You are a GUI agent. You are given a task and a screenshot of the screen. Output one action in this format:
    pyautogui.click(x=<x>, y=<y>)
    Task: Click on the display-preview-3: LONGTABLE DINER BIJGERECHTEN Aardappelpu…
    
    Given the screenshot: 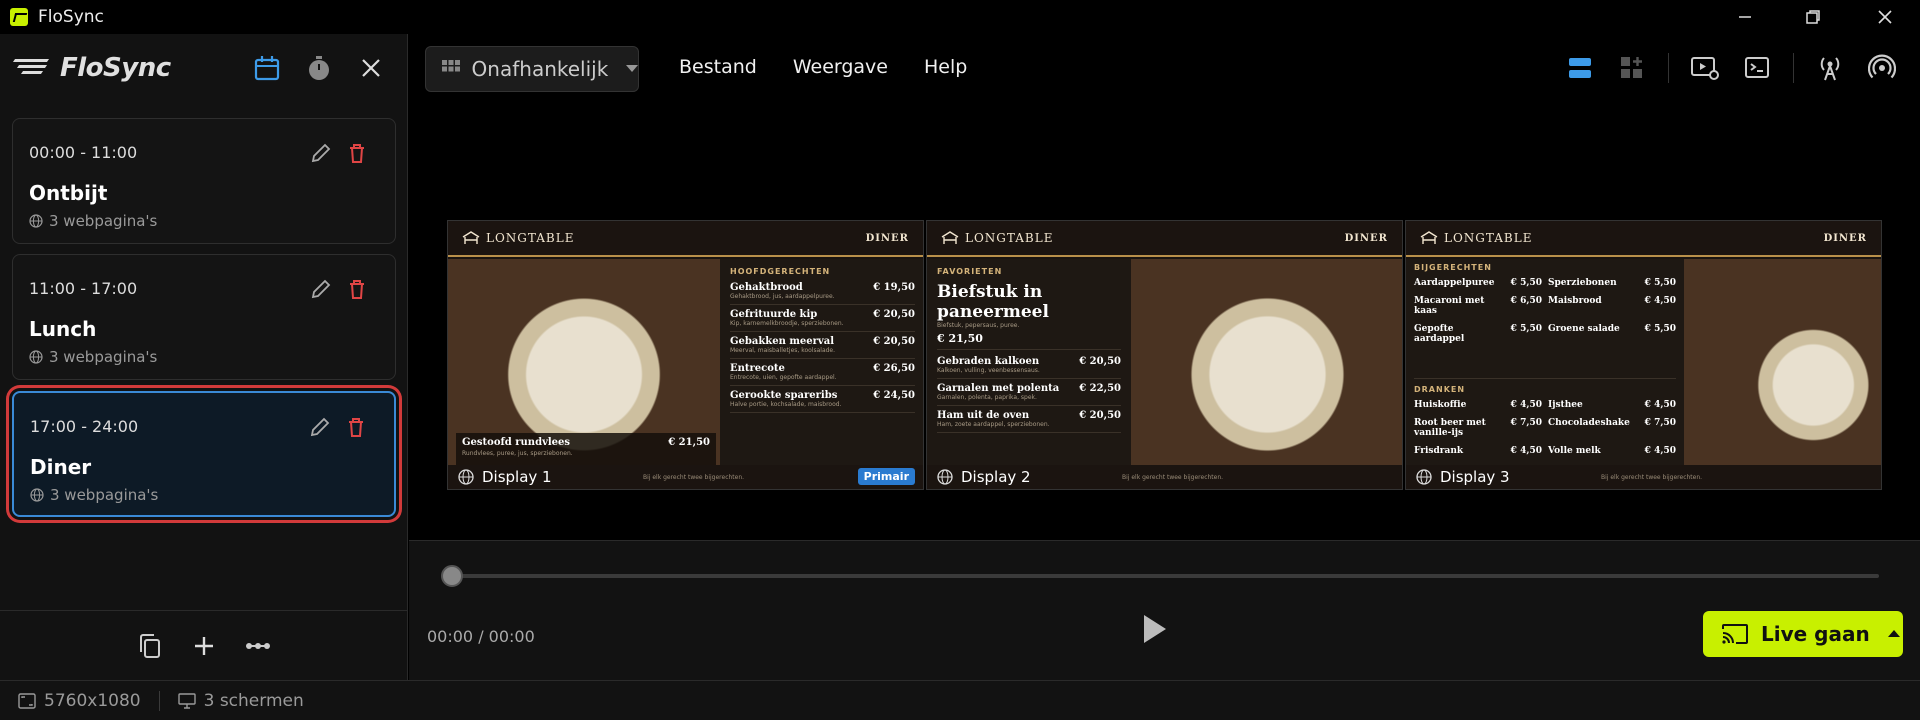 What is the action you would take?
    pyautogui.click(x=1643, y=355)
    